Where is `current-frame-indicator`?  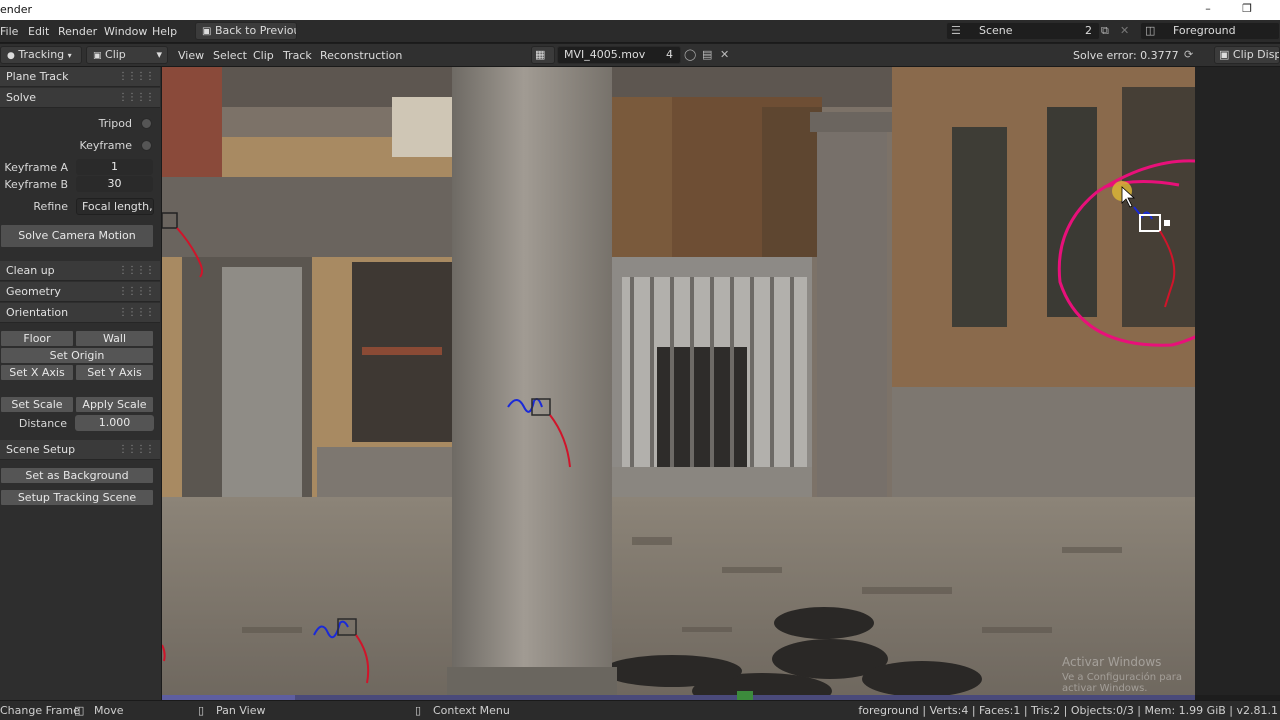
current-frame-indicator is located at coordinates (745, 695).